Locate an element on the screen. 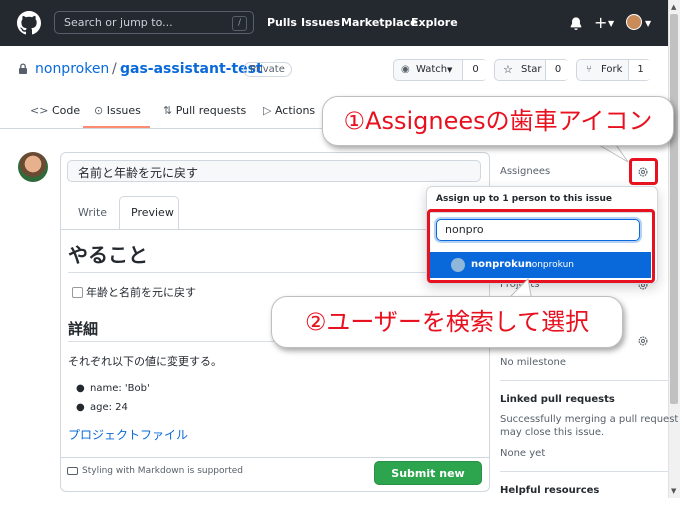 The width and height of the screenshot is (680, 508). tab-write: Write is located at coordinates (92, 212).